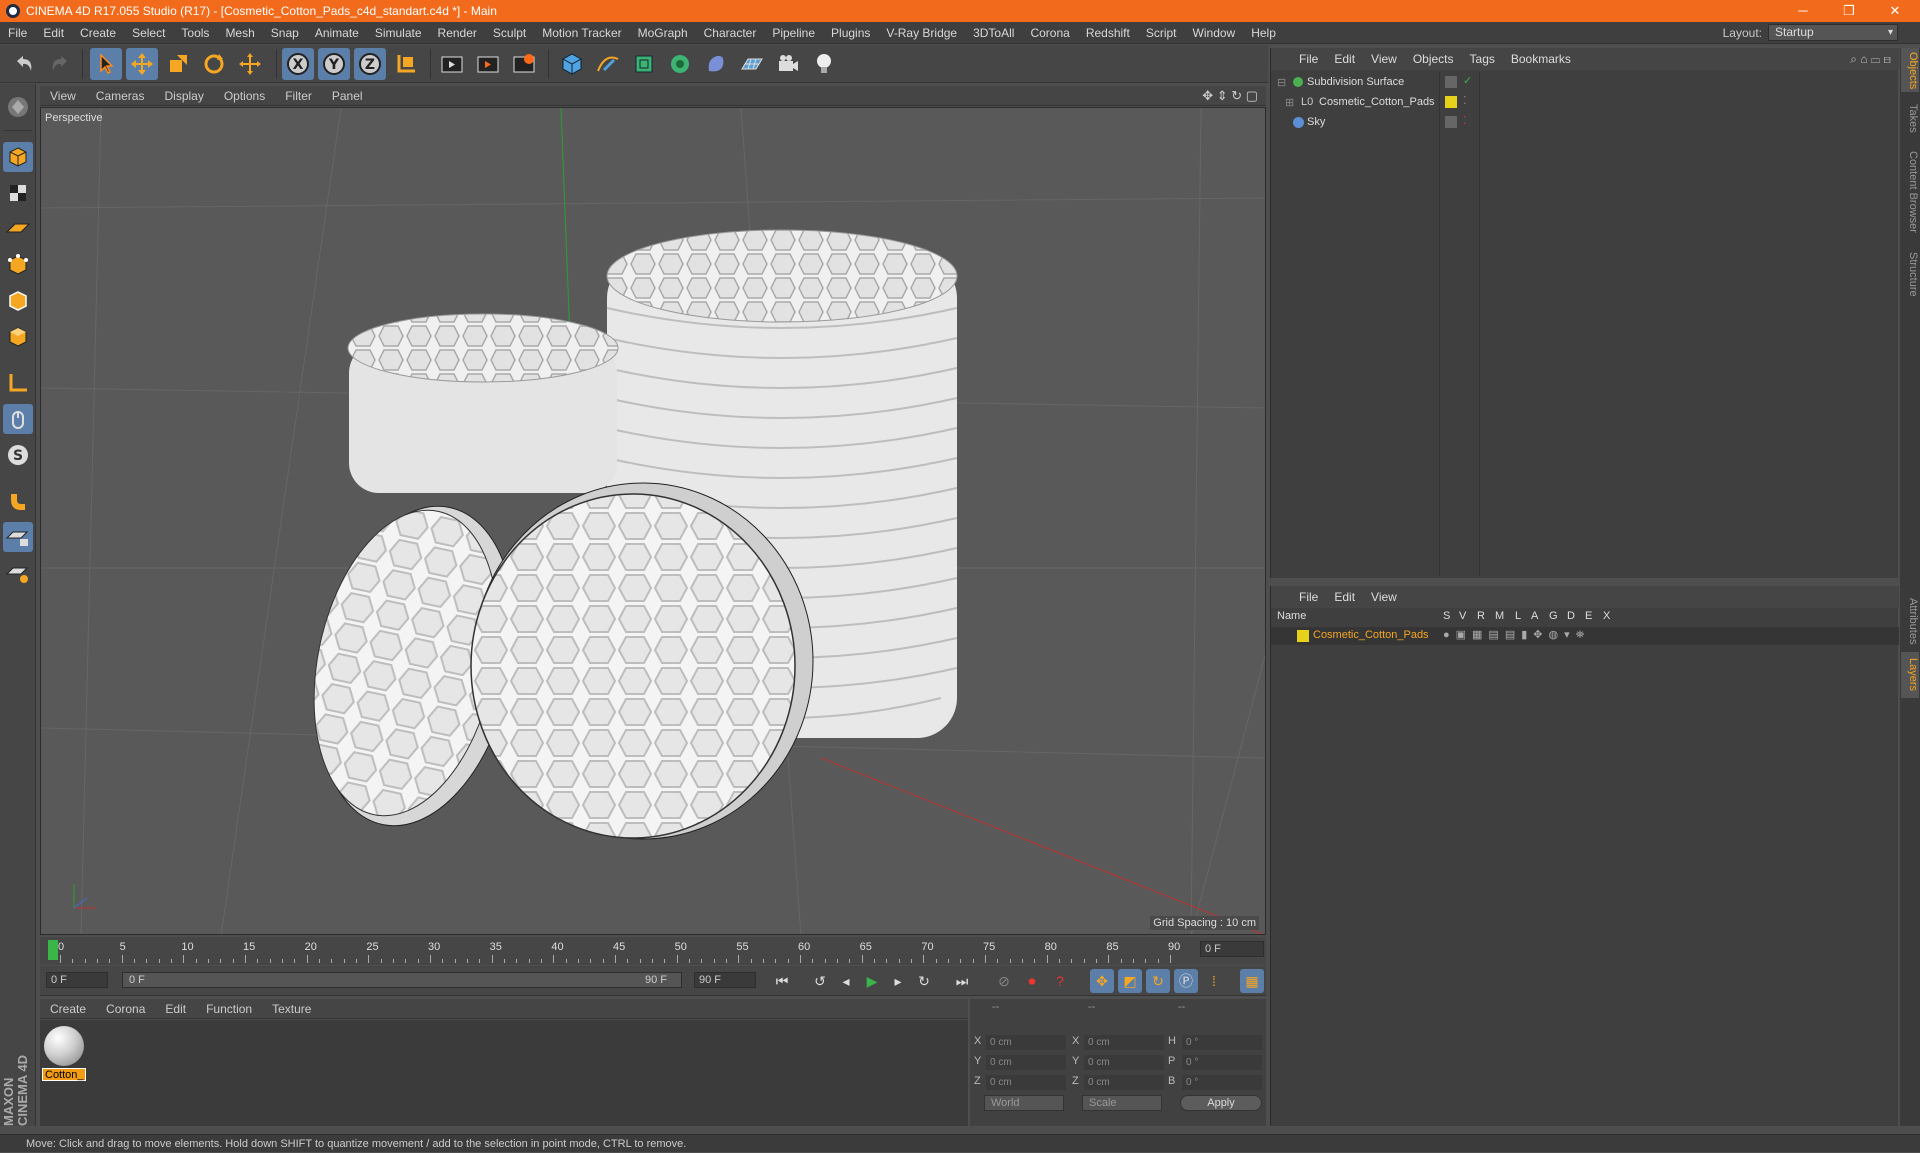  What do you see at coordinates (488, 64) in the screenshot?
I see `render-picture-viewer-icon` at bounding box center [488, 64].